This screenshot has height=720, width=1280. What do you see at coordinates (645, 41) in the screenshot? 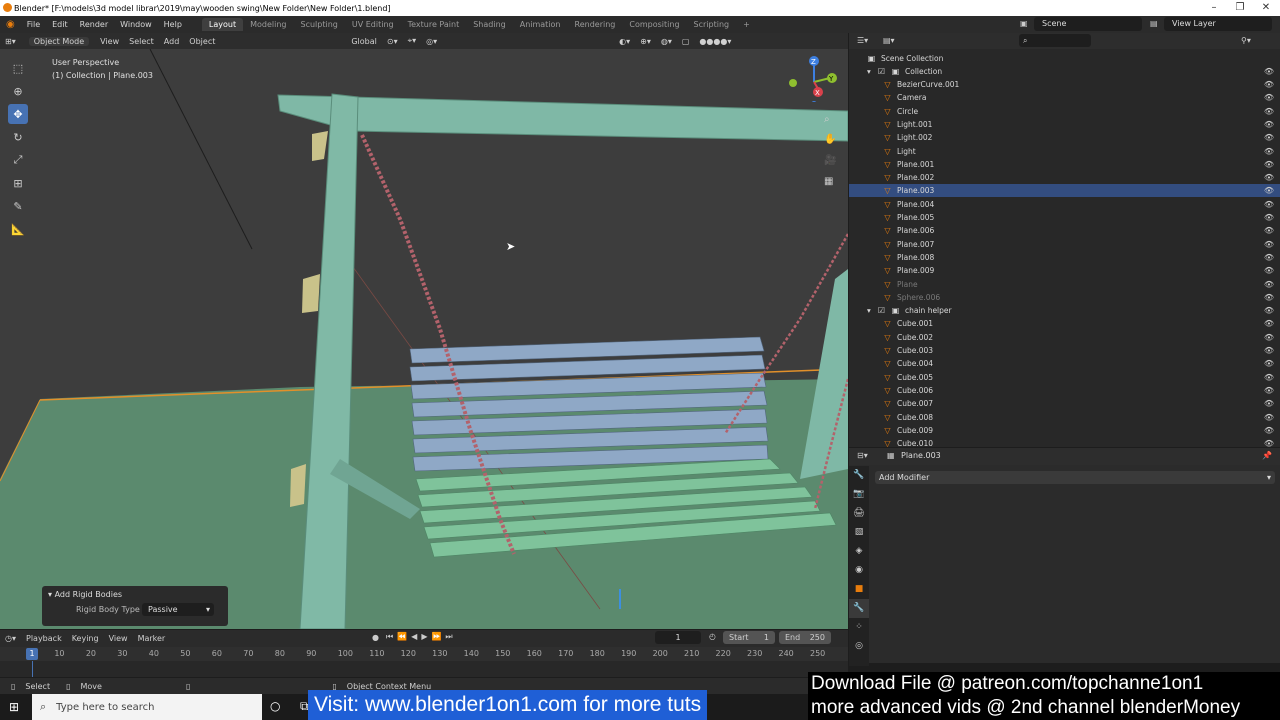
I see `gizmo-toggle-icon: ⊕▾` at bounding box center [645, 41].